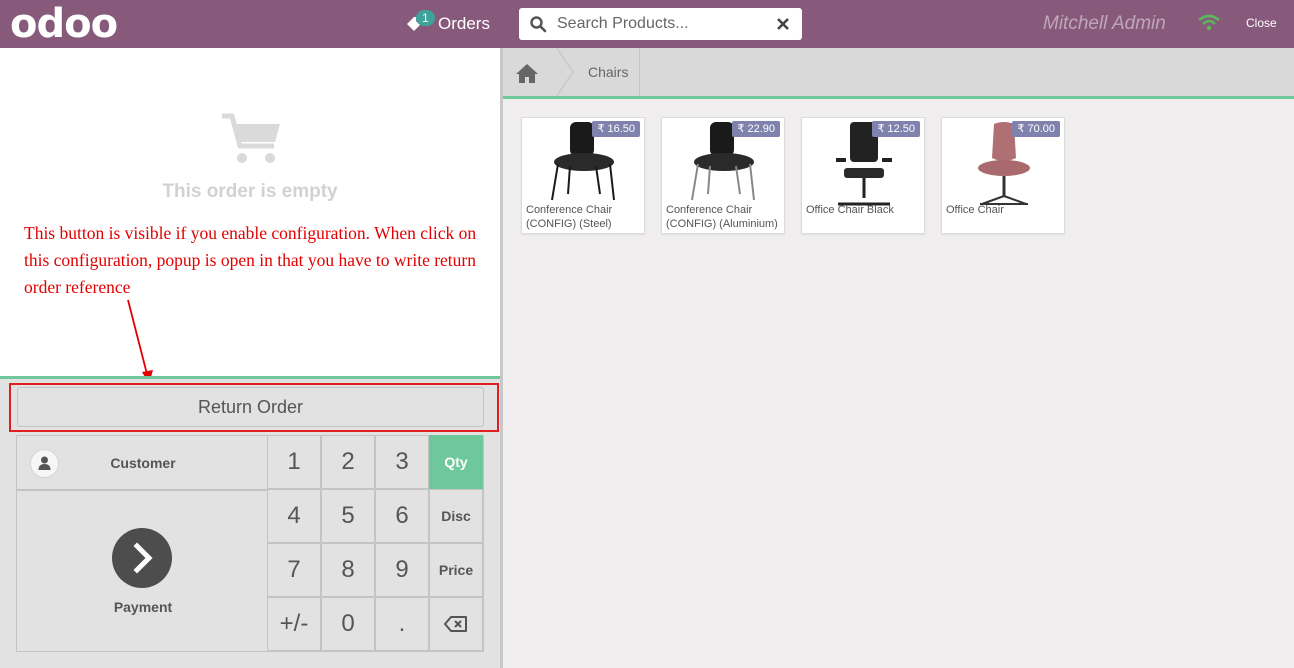 This screenshot has width=1294, height=668. I want to click on product-name: Conference Chair (CONFIG) (Steel), so click(569, 217).